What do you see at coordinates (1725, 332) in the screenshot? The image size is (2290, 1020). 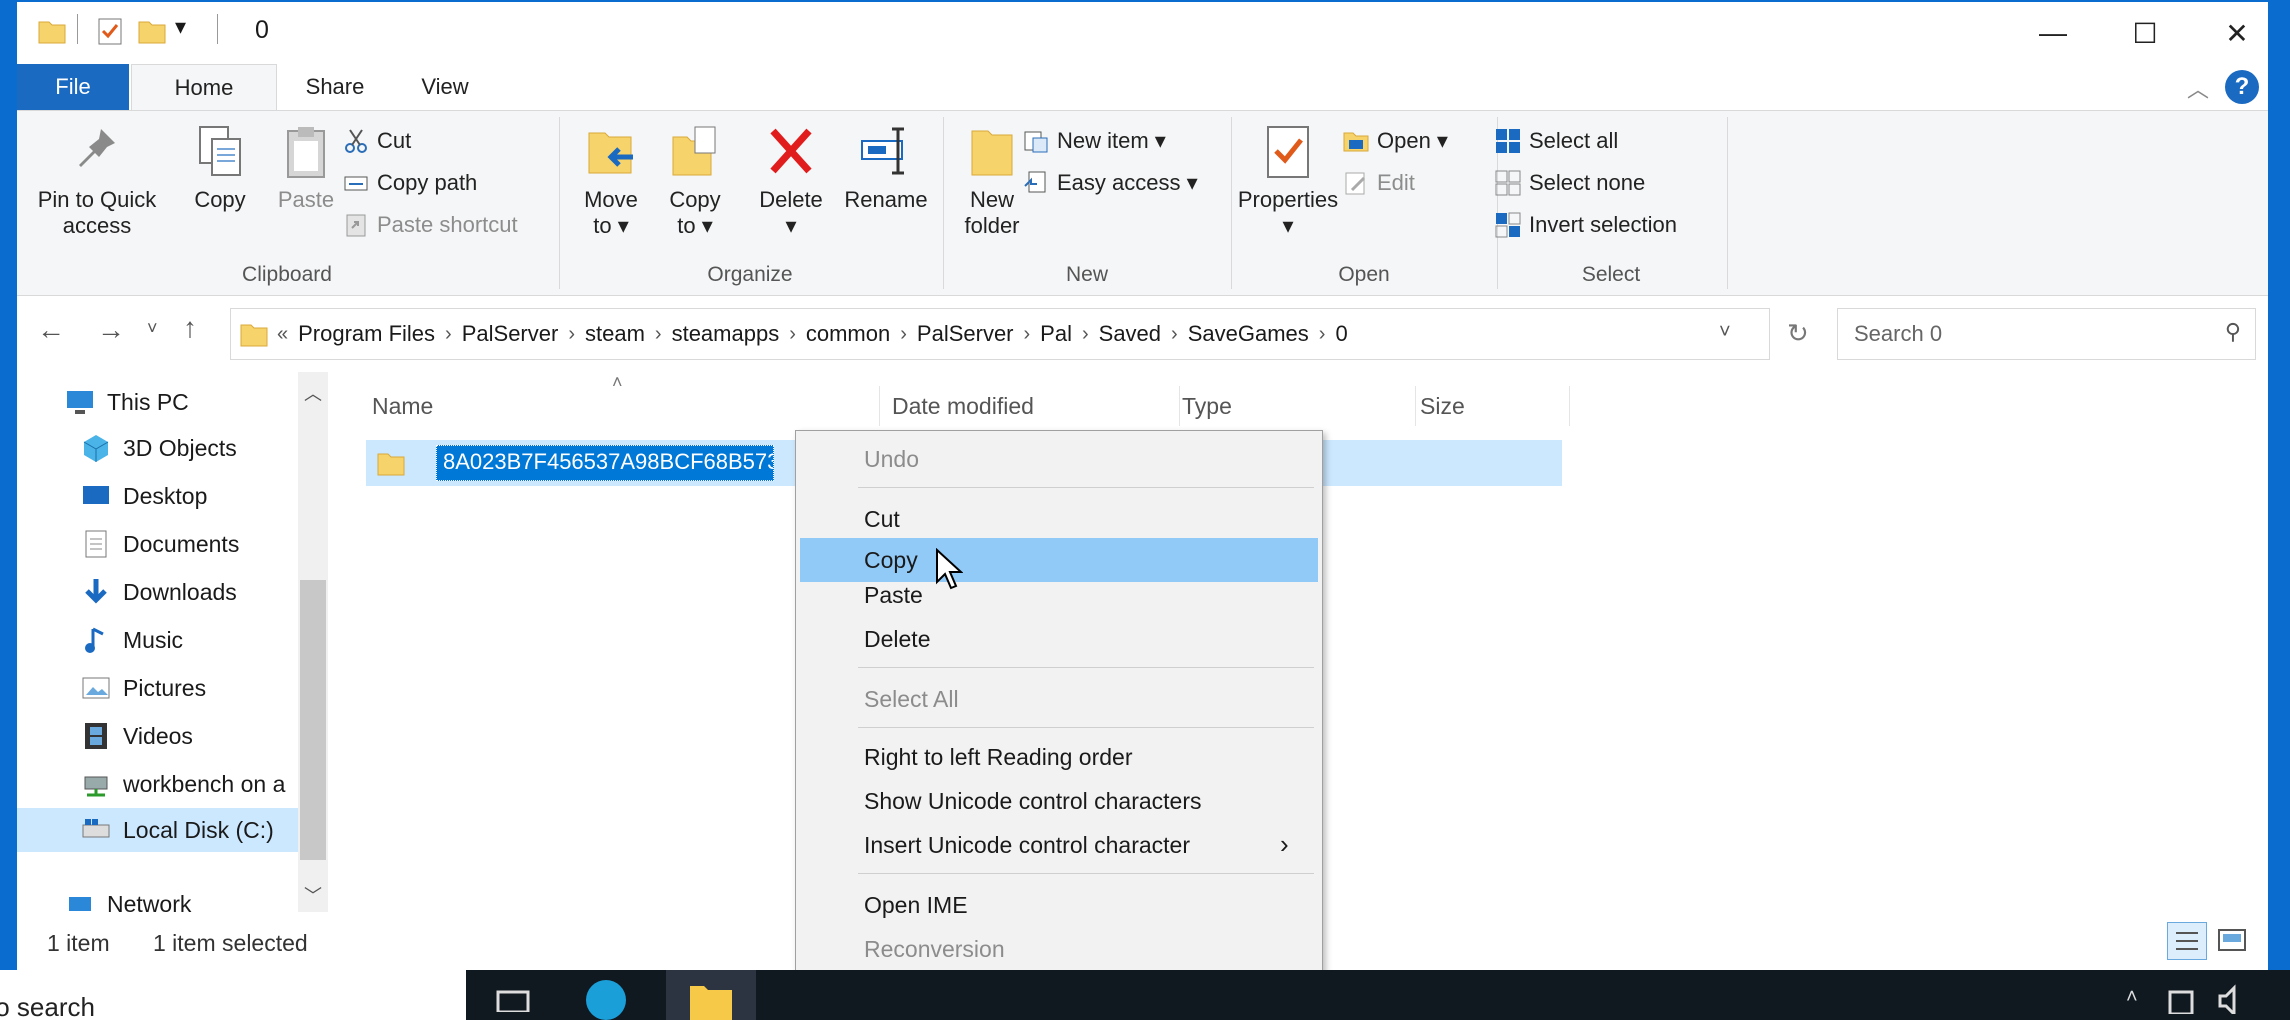 I see `address-dropdown-chevron-icon: ˅` at bounding box center [1725, 332].